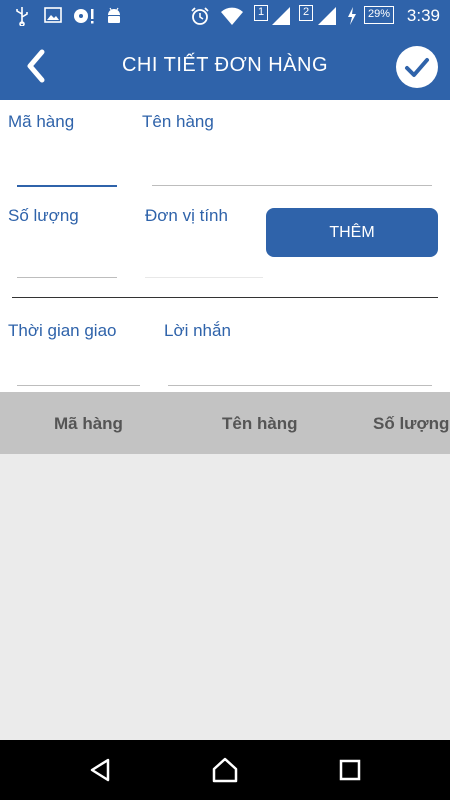  I want to click on column-header-so-luong: Số lượng, so click(411, 423).